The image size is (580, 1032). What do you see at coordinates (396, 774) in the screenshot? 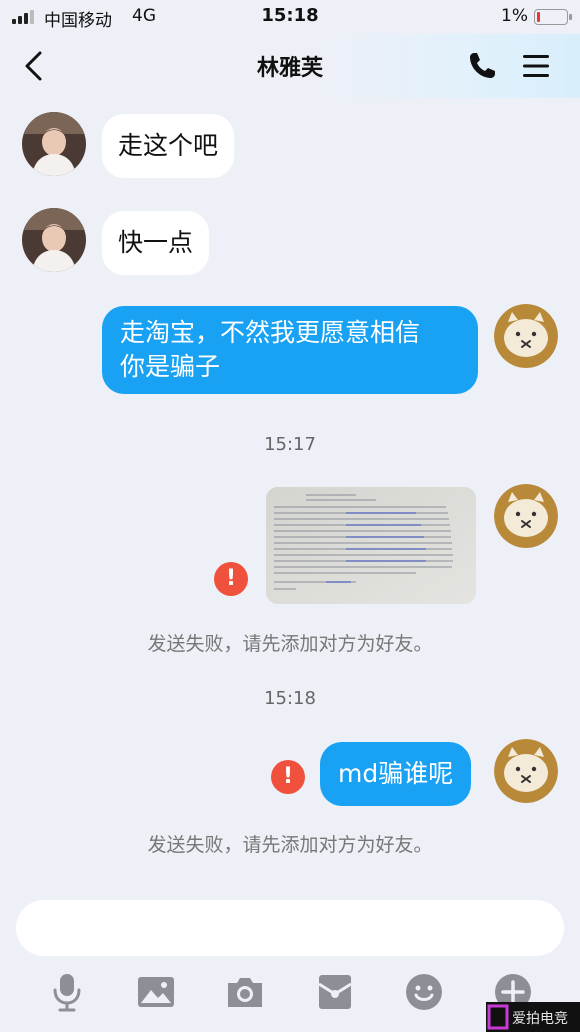
I see `outgoing-message: md骗谁呢` at bounding box center [396, 774].